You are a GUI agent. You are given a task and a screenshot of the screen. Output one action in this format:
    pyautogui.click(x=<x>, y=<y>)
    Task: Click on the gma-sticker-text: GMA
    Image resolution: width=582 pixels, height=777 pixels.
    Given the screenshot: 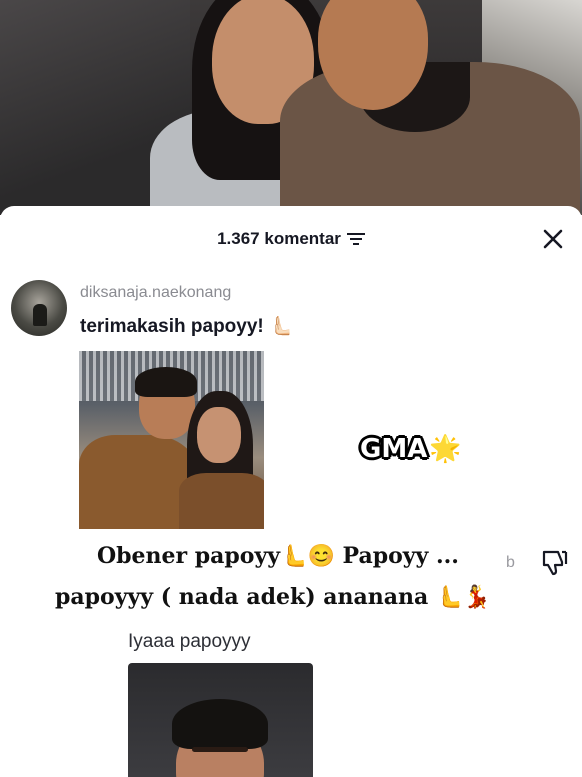 What is the action you would take?
    pyautogui.click(x=394, y=449)
    